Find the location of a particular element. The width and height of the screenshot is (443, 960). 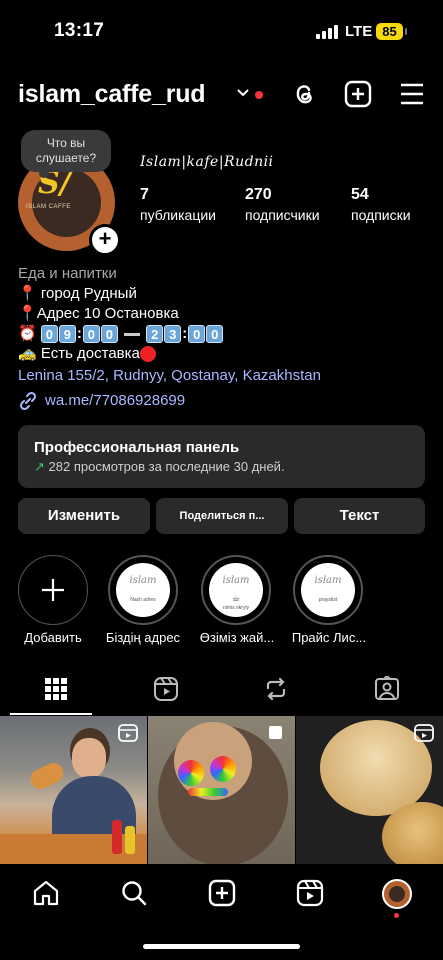

tagged-icon is located at coordinates (387, 689).